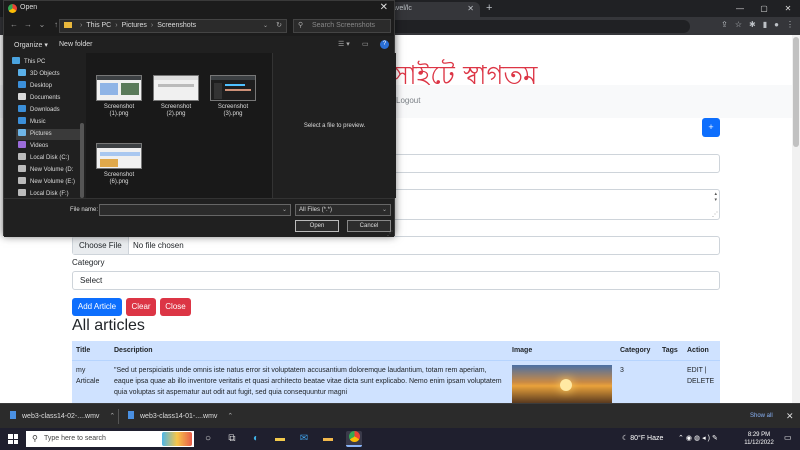 This screenshot has height=450, width=800. I want to click on sidebar-item-pictures: Pictures, so click(49, 134).